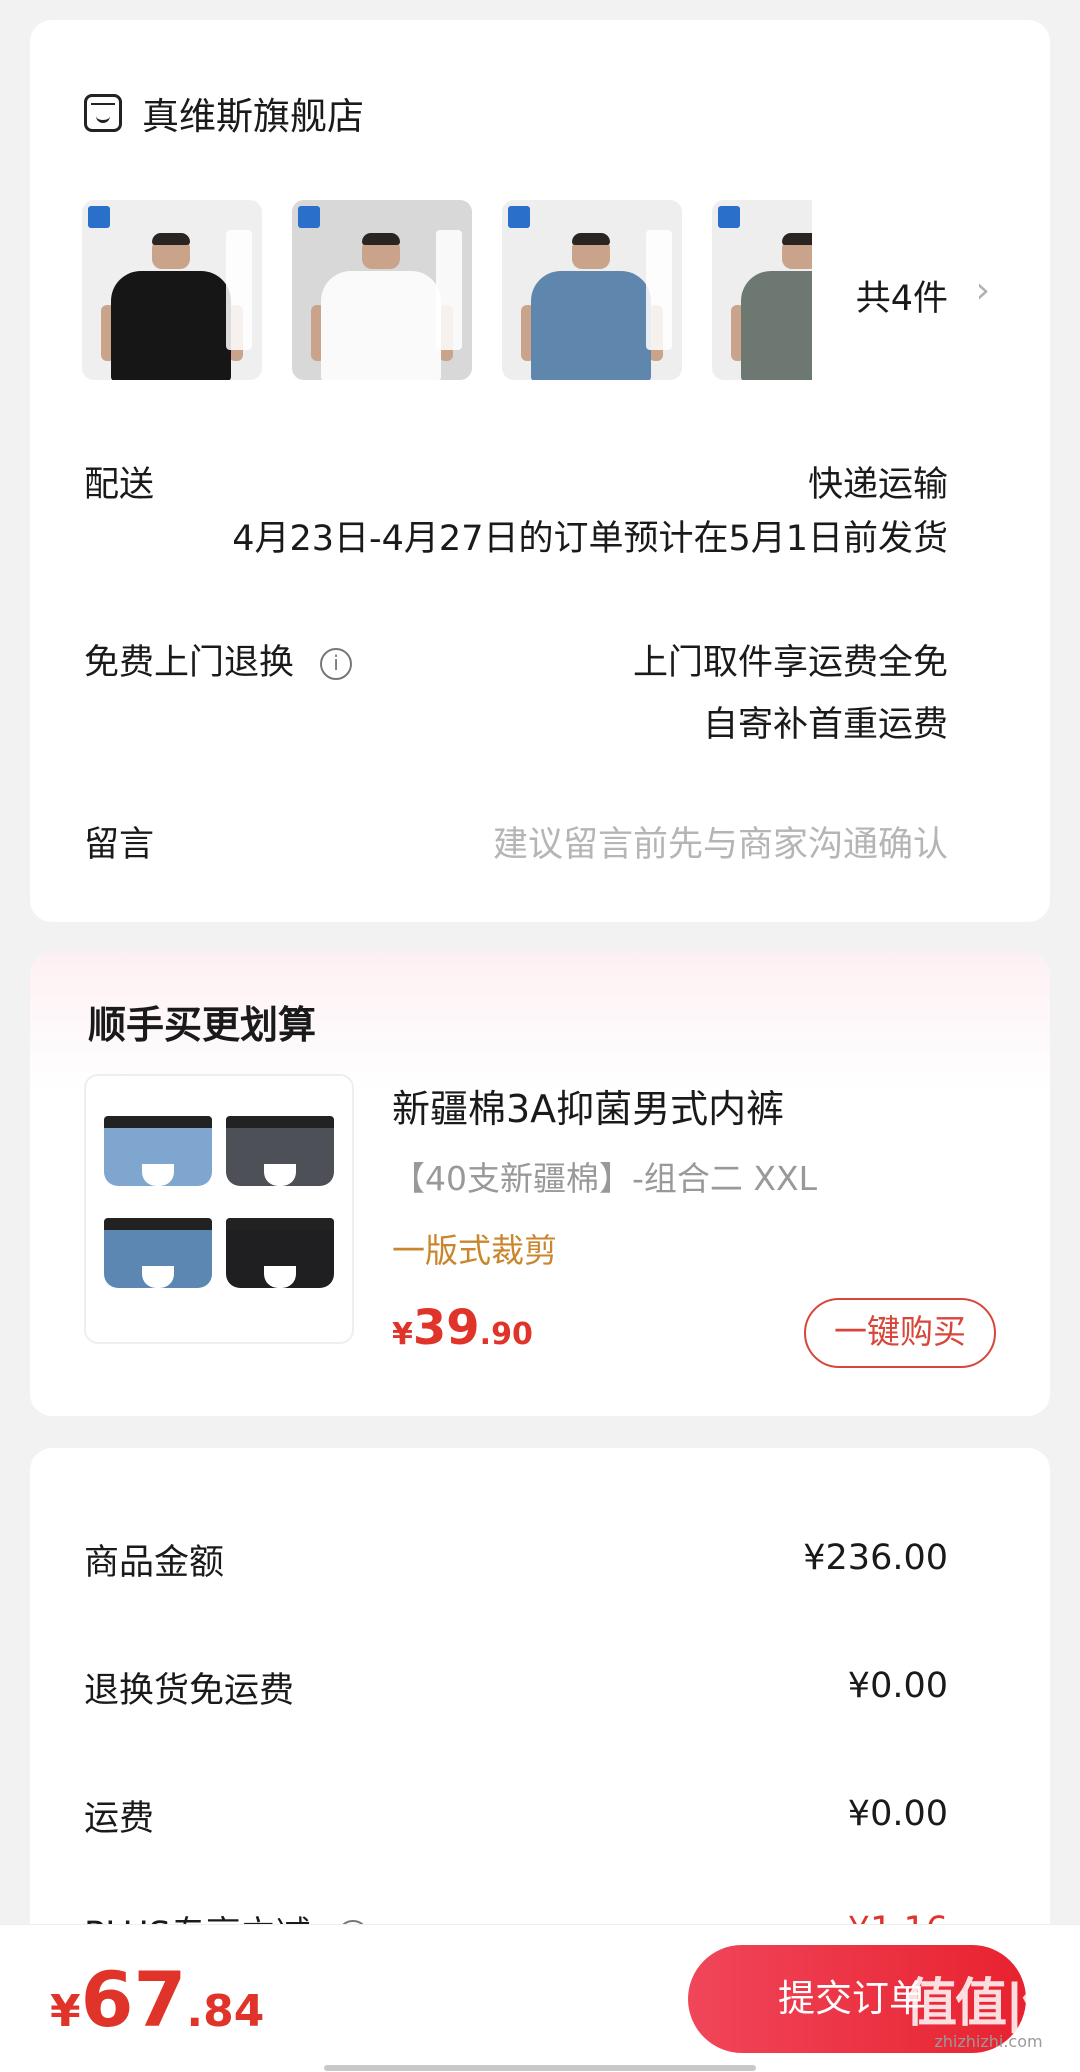 Image resolution: width=1080 pixels, height=2072 pixels. What do you see at coordinates (590, 539) in the screenshot?
I see `delivery-estimate: 4月23日-4月27日的订单预计在5月1日前发货` at bounding box center [590, 539].